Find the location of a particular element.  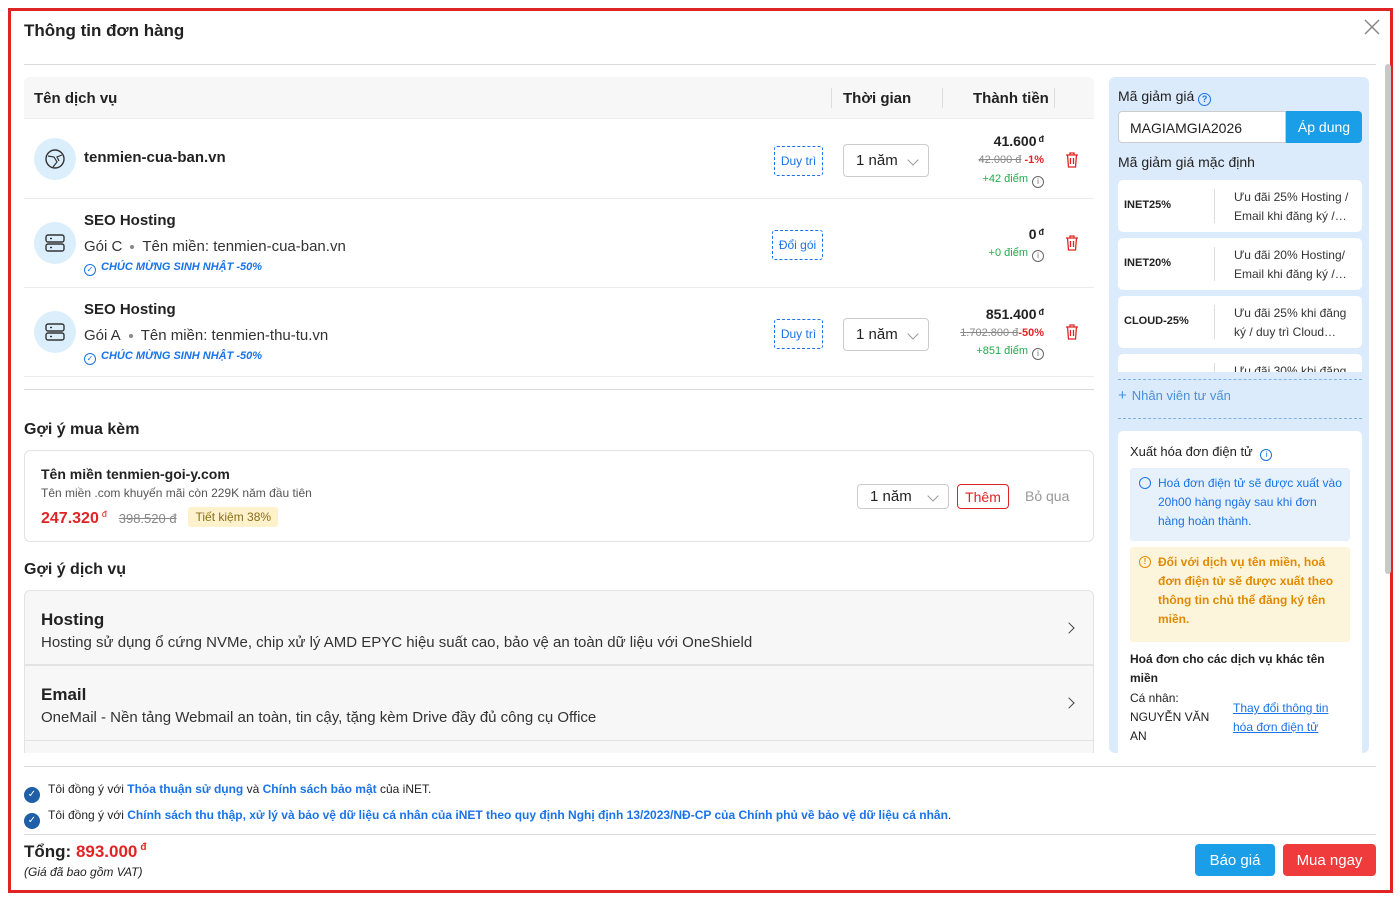

old-price: 1.702.800 đ is located at coordinates (989, 333).